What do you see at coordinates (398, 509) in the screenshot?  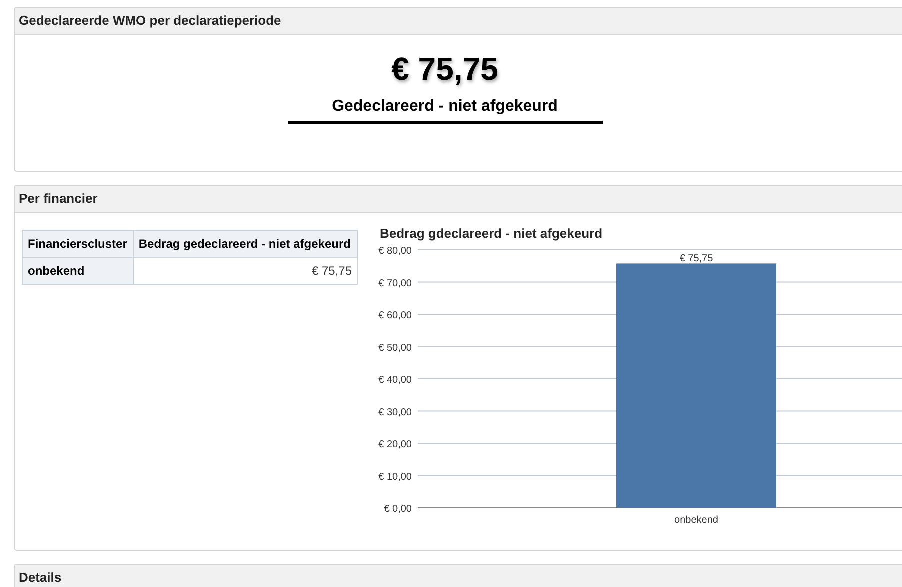 I see `axis-label: € 0,00` at bounding box center [398, 509].